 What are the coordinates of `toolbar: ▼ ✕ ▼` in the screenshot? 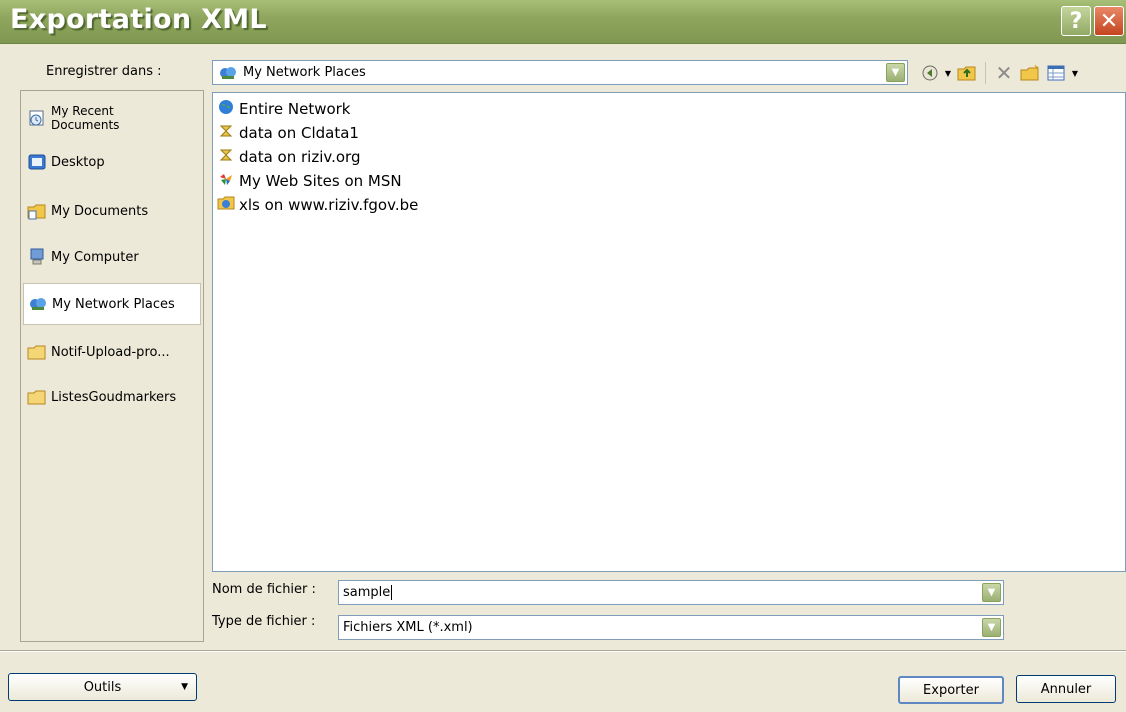 It's located at (999, 73).